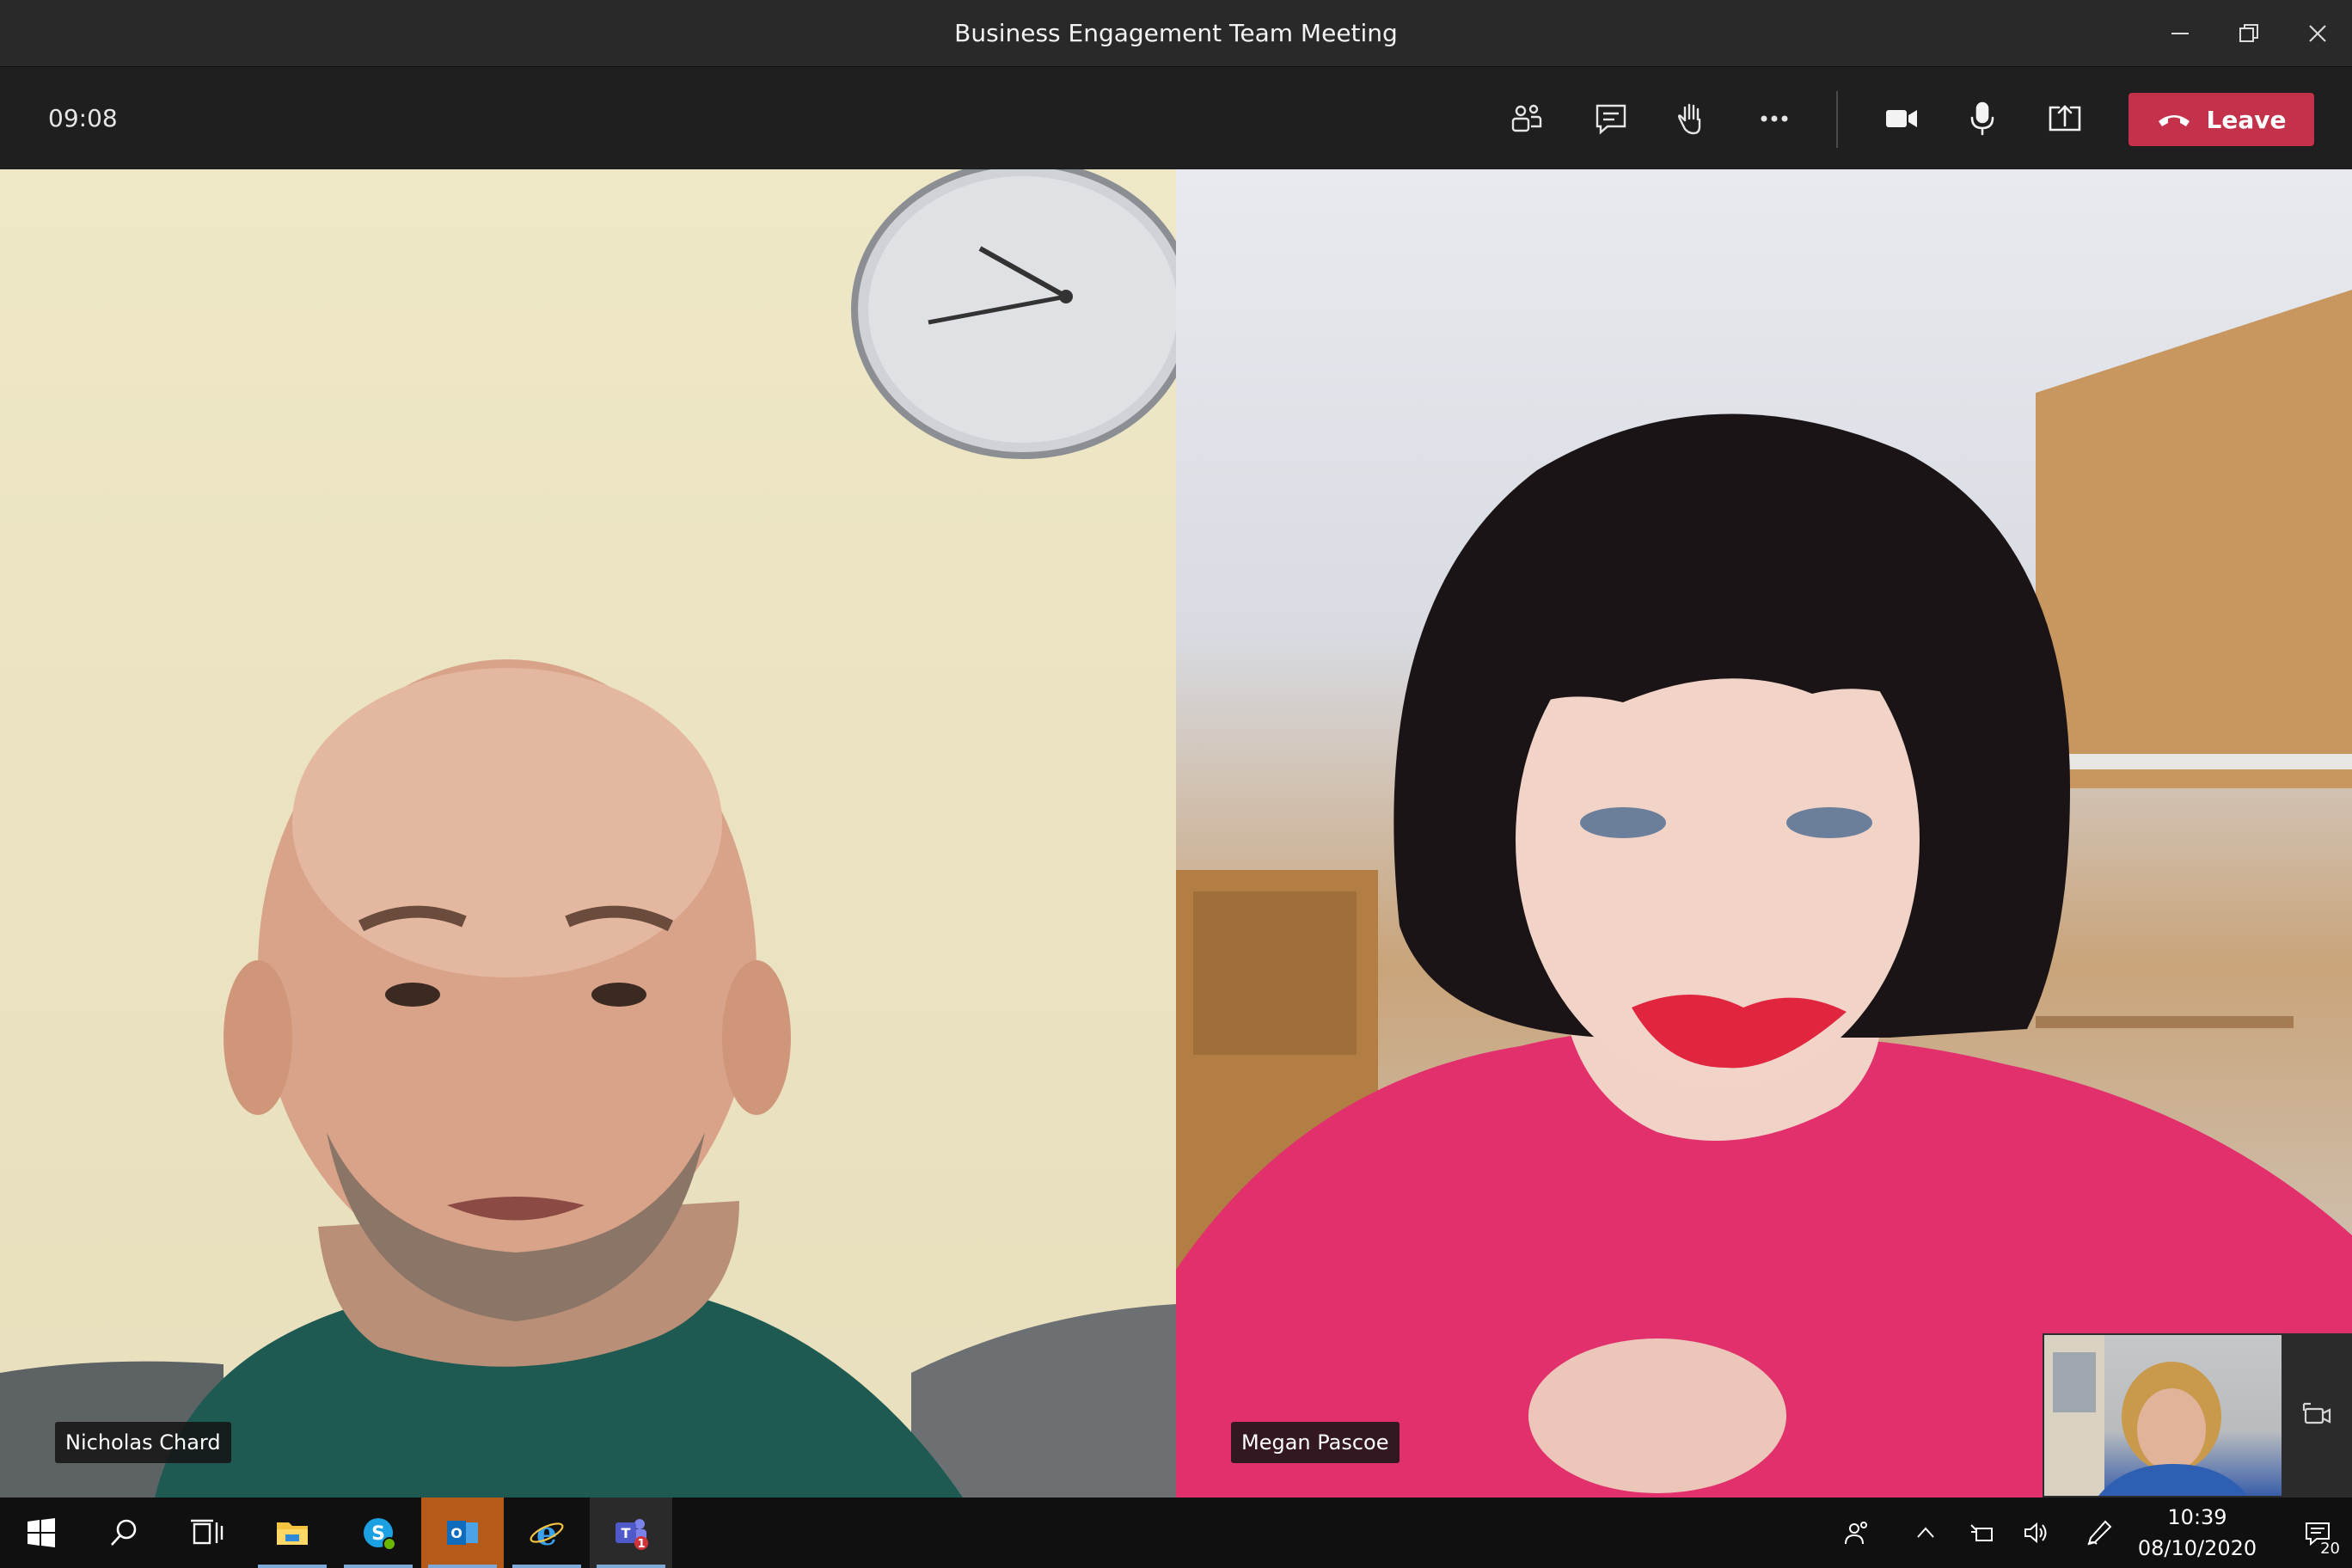  I want to click on notification-count-badge: 20, so click(2330, 1549).